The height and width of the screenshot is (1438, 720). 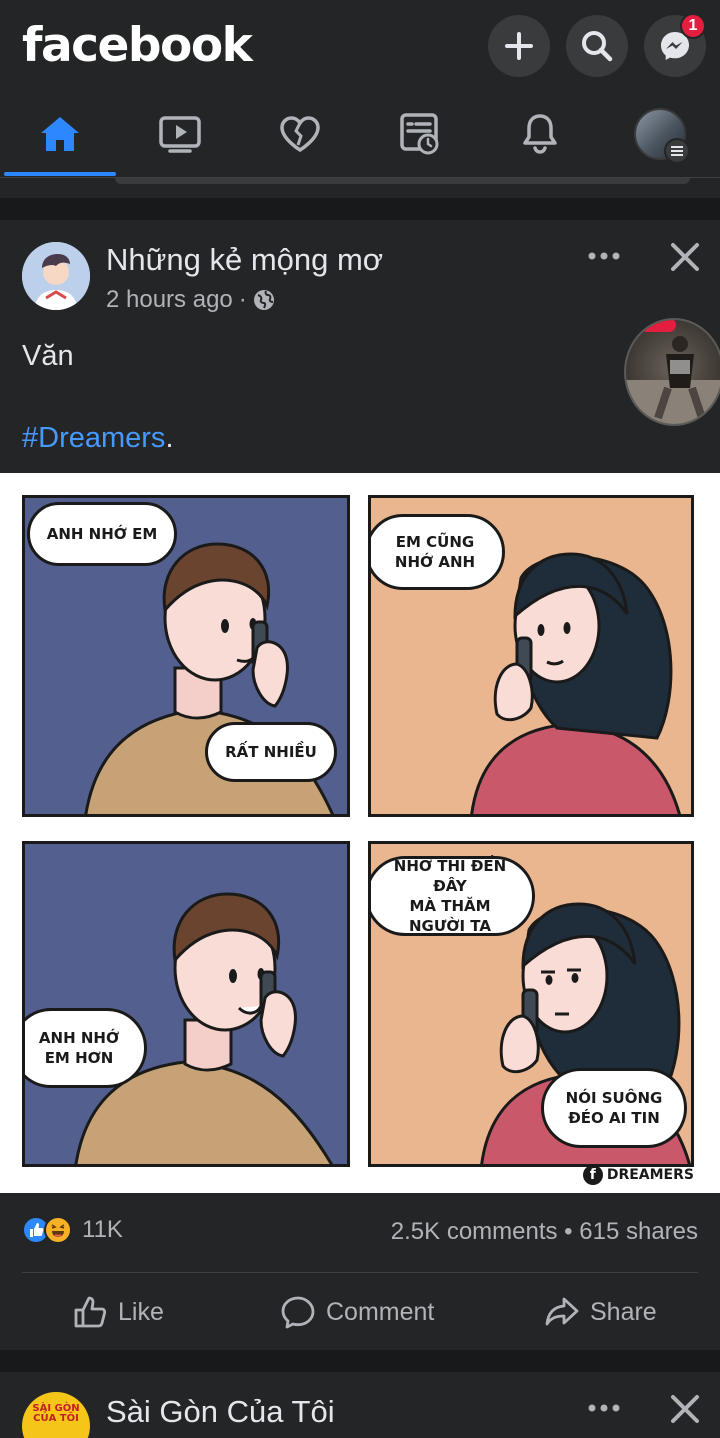 I want to click on home-icon, so click(x=60, y=134).